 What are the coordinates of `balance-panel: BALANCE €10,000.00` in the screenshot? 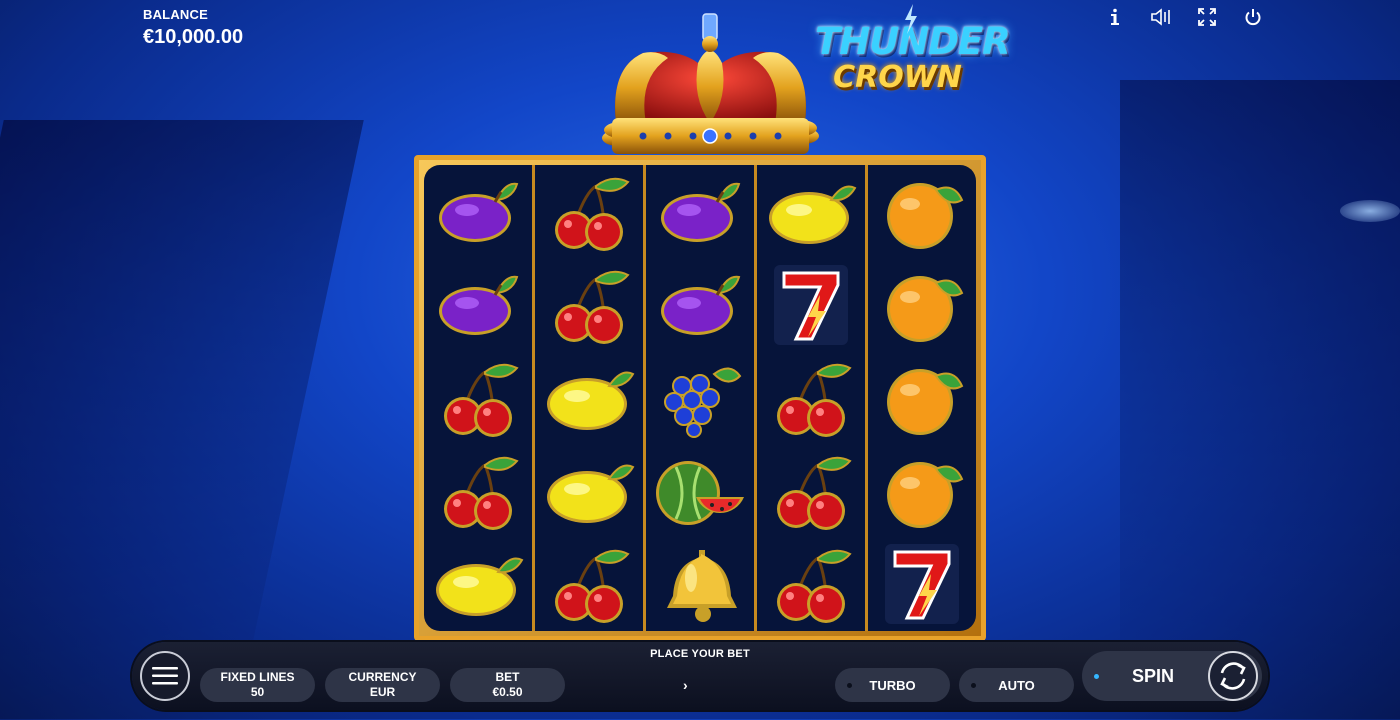 It's located at (193, 28).